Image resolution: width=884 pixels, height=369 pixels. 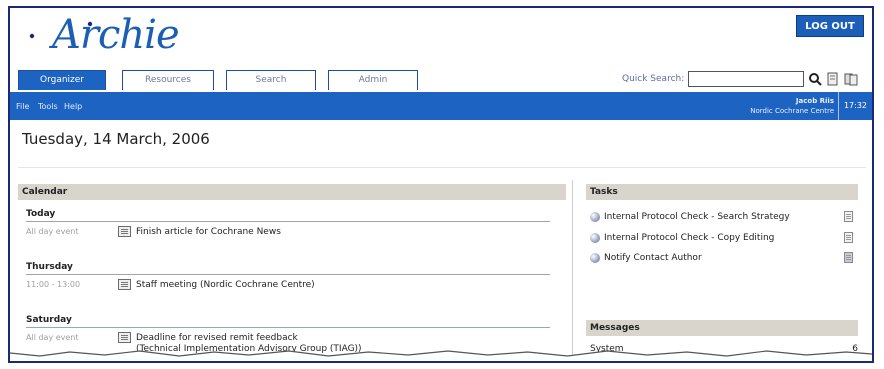 What do you see at coordinates (225, 285) in the screenshot?
I see `event-link: Staff meeting (Nordic Cochrane Centre)` at bounding box center [225, 285].